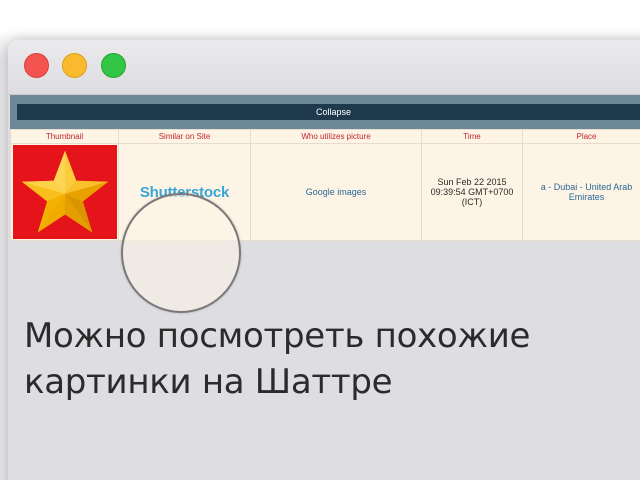 The width and height of the screenshot is (640, 480). I want to click on time-value: Sun Feb 22 2015 09:39:54 GMT+0700 (ICT), so click(472, 192).